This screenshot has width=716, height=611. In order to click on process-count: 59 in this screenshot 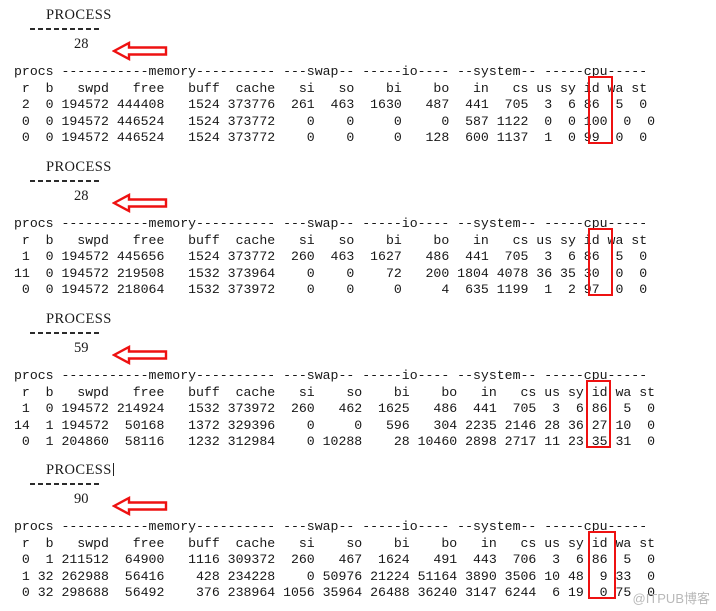, I will do `click(81, 348)`.